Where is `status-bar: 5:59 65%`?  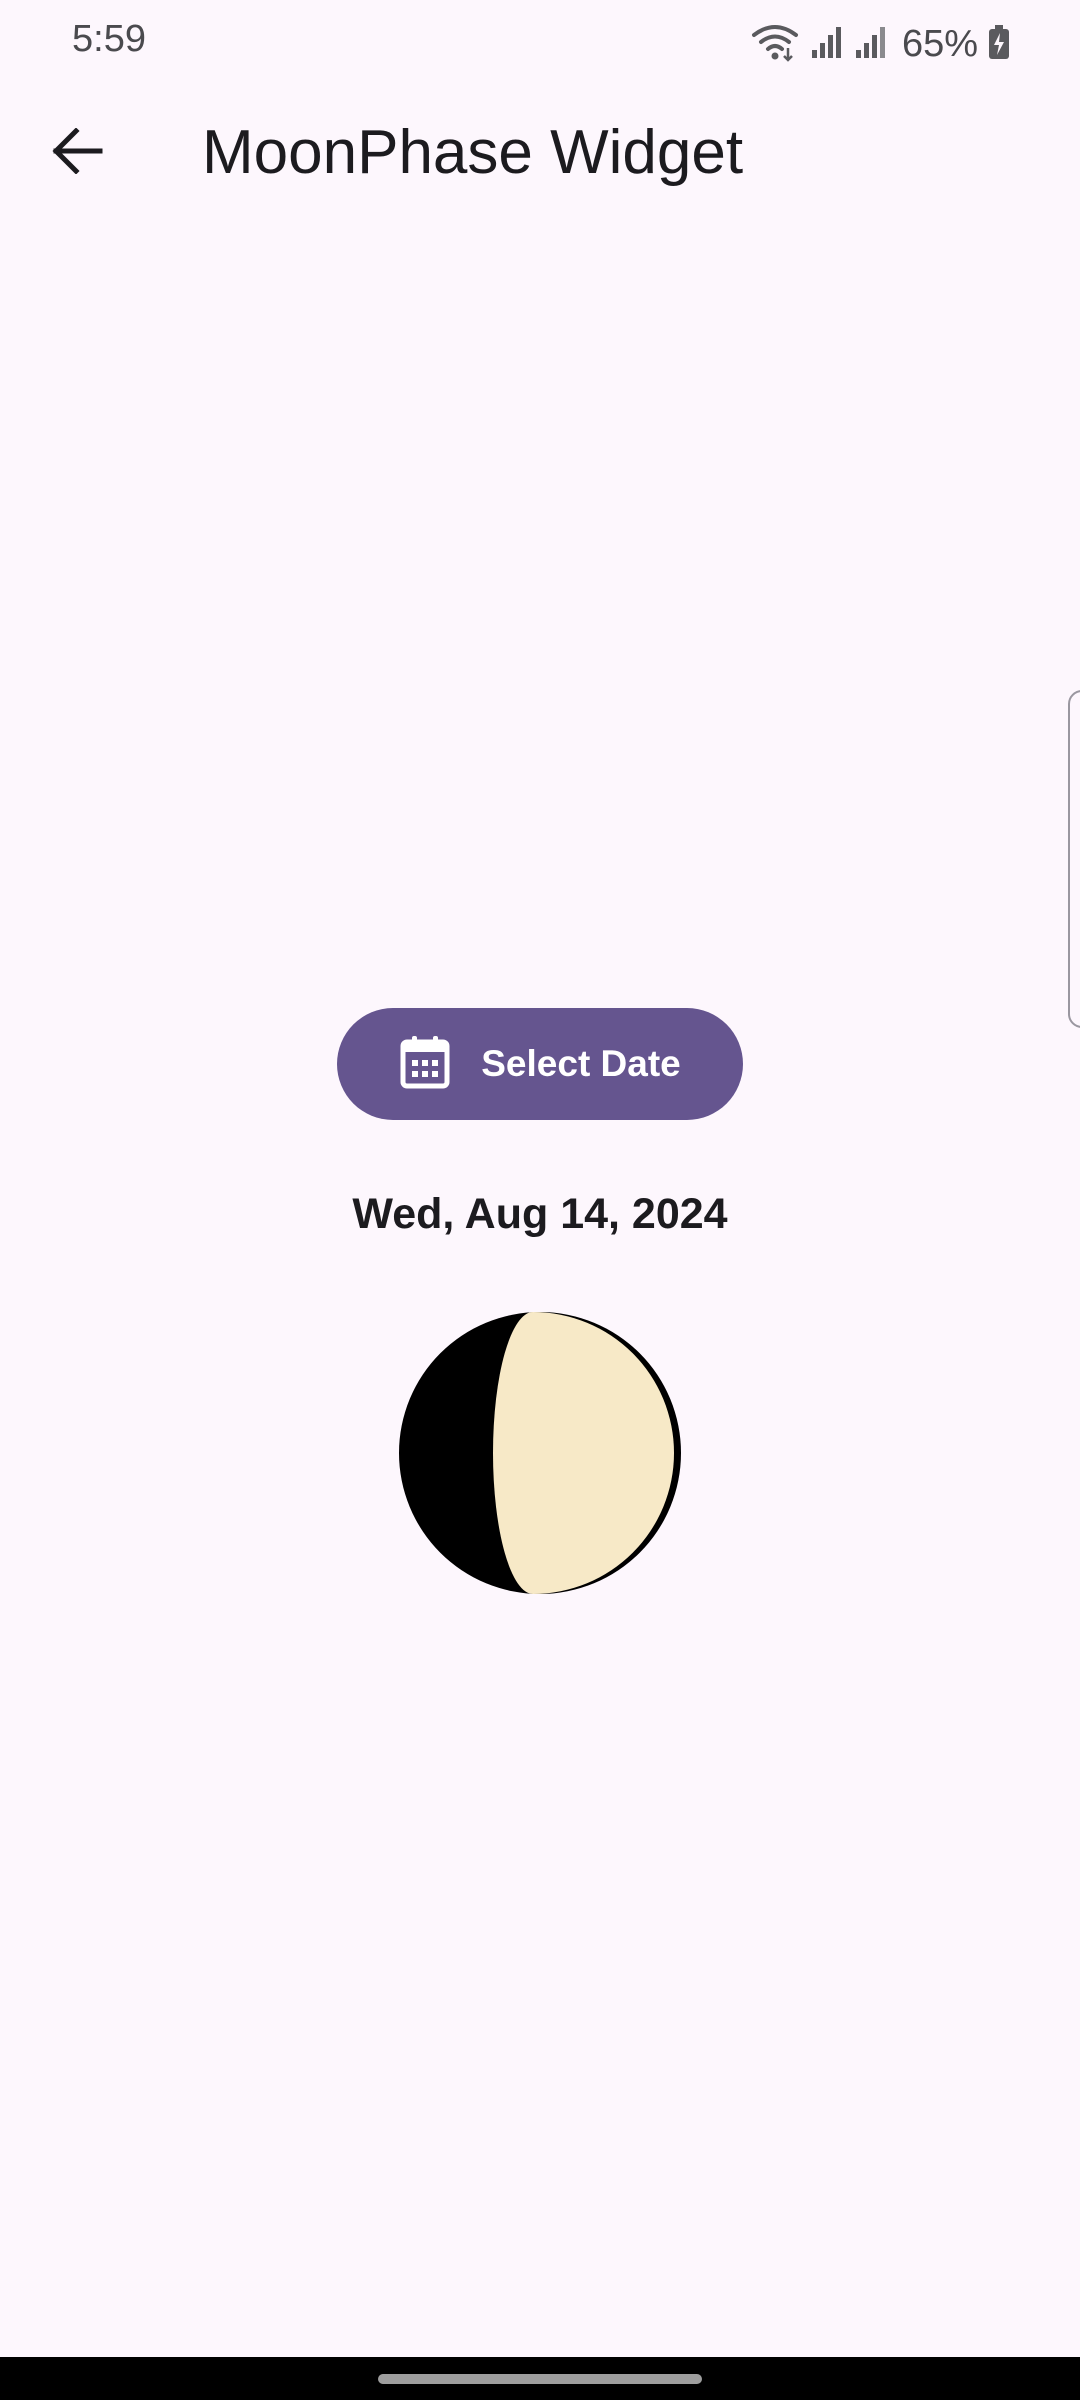
status-bar: 5:59 65% is located at coordinates (540, 43).